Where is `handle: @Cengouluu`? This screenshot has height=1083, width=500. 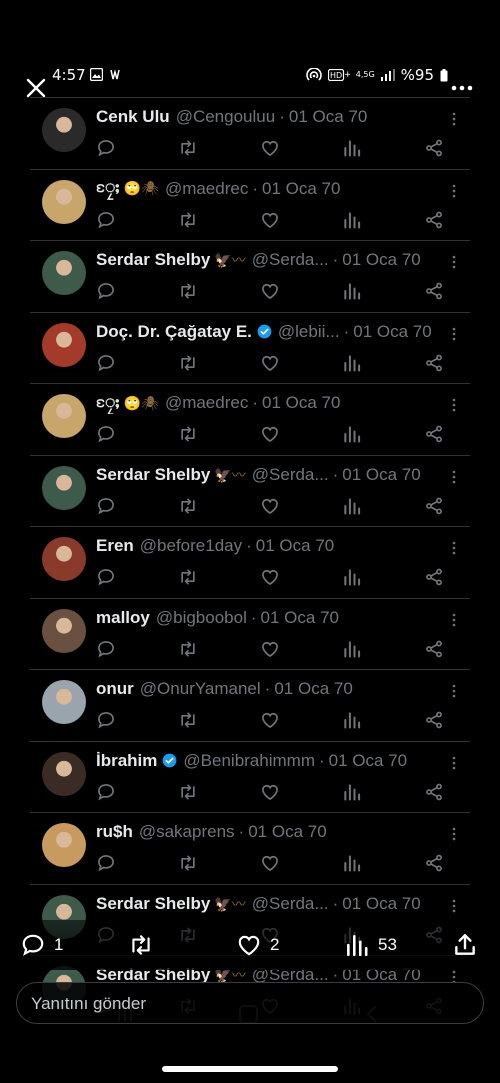 handle: @Cengouluu is located at coordinates (226, 117).